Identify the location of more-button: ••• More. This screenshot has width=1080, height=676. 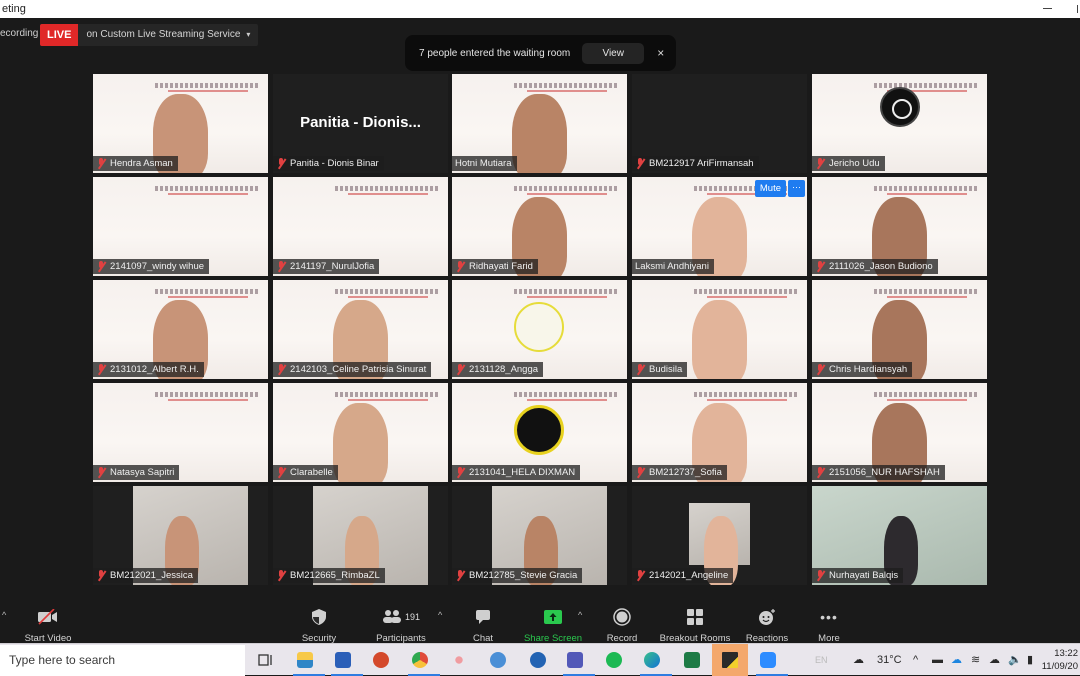
(829, 625).